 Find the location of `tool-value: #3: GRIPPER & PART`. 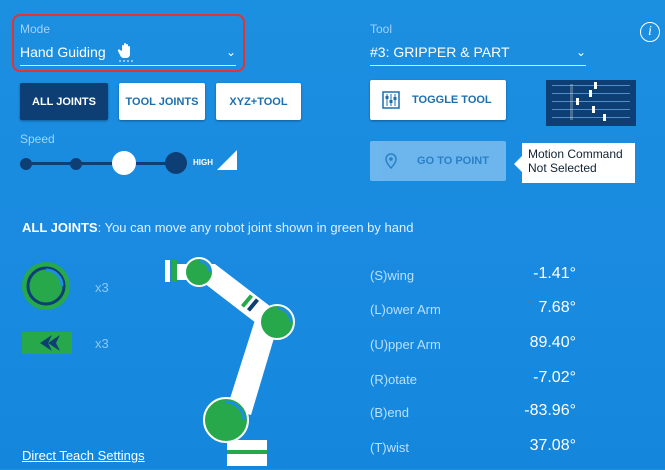

tool-value: #3: GRIPPER & PART is located at coordinates (440, 51).